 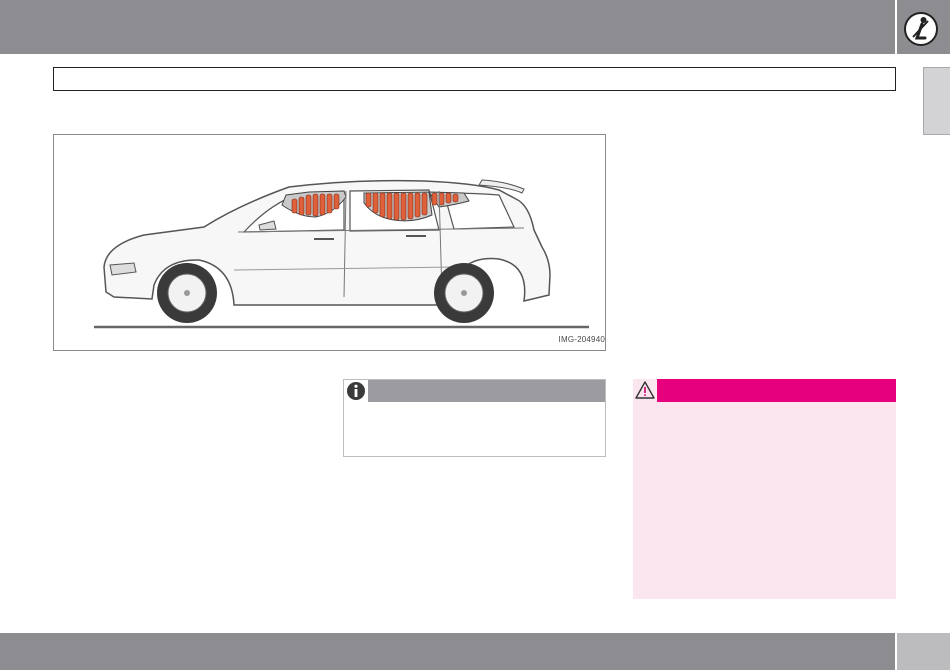 I want to click on warning-triangle-icon, so click(x=645, y=390).